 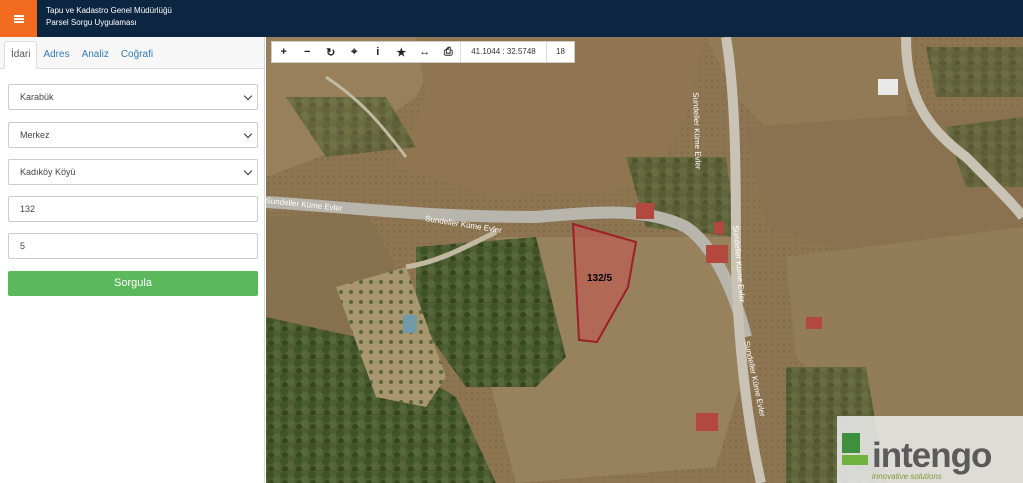 I want to click on hamburger-icon, so click(x=18, y=18).